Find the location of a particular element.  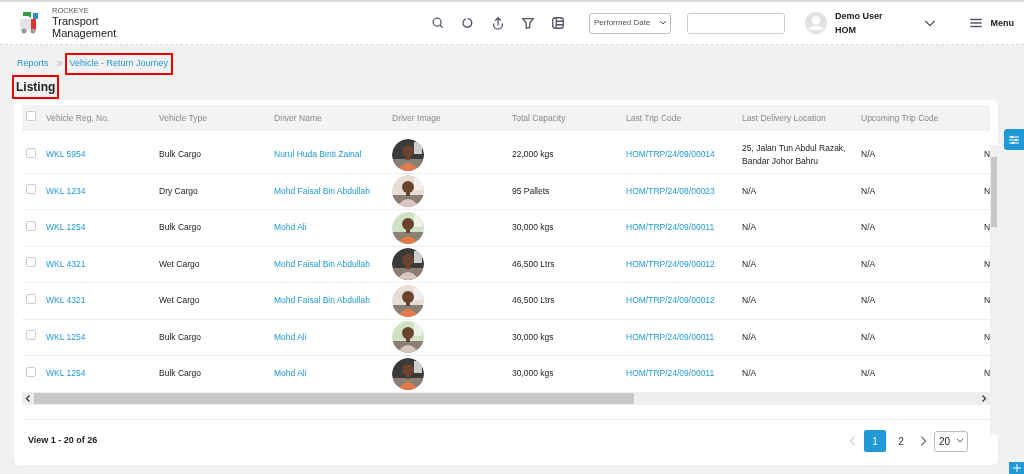

column-header: Last Trip Code is located at coordinates (654, 117).